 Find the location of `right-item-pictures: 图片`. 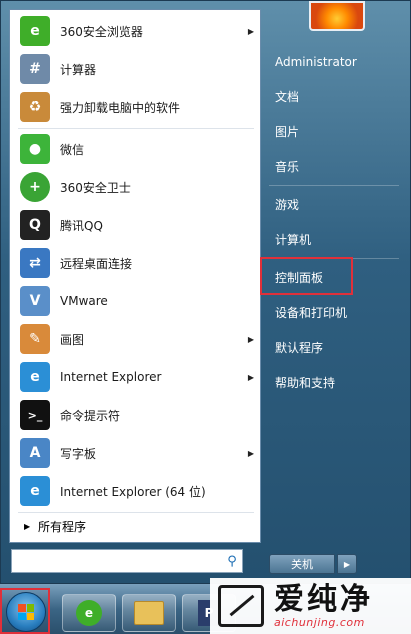

right-item-pictures: 图片 is located at coordinates (334, 131).